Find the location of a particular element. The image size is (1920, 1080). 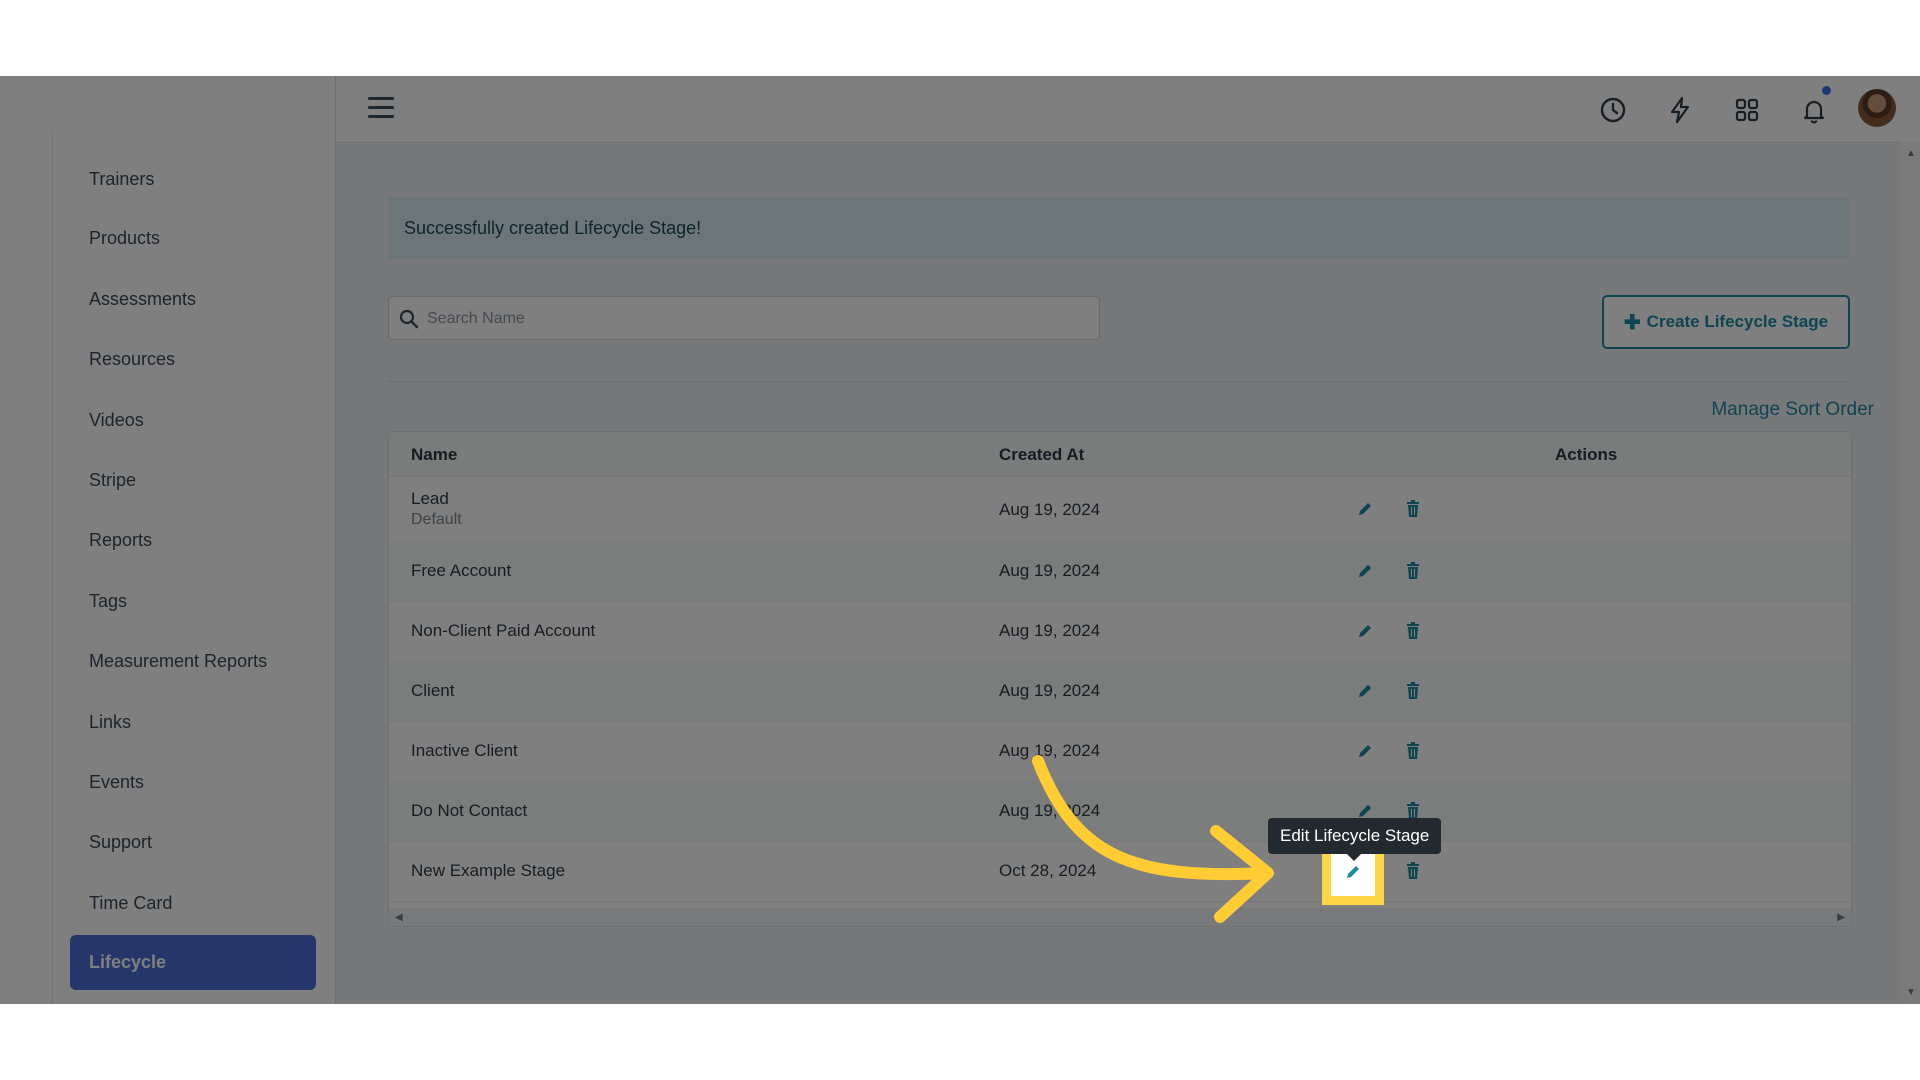

vertical-scrollbar: ▲ ▼ is located at coordinates (1910, 573).